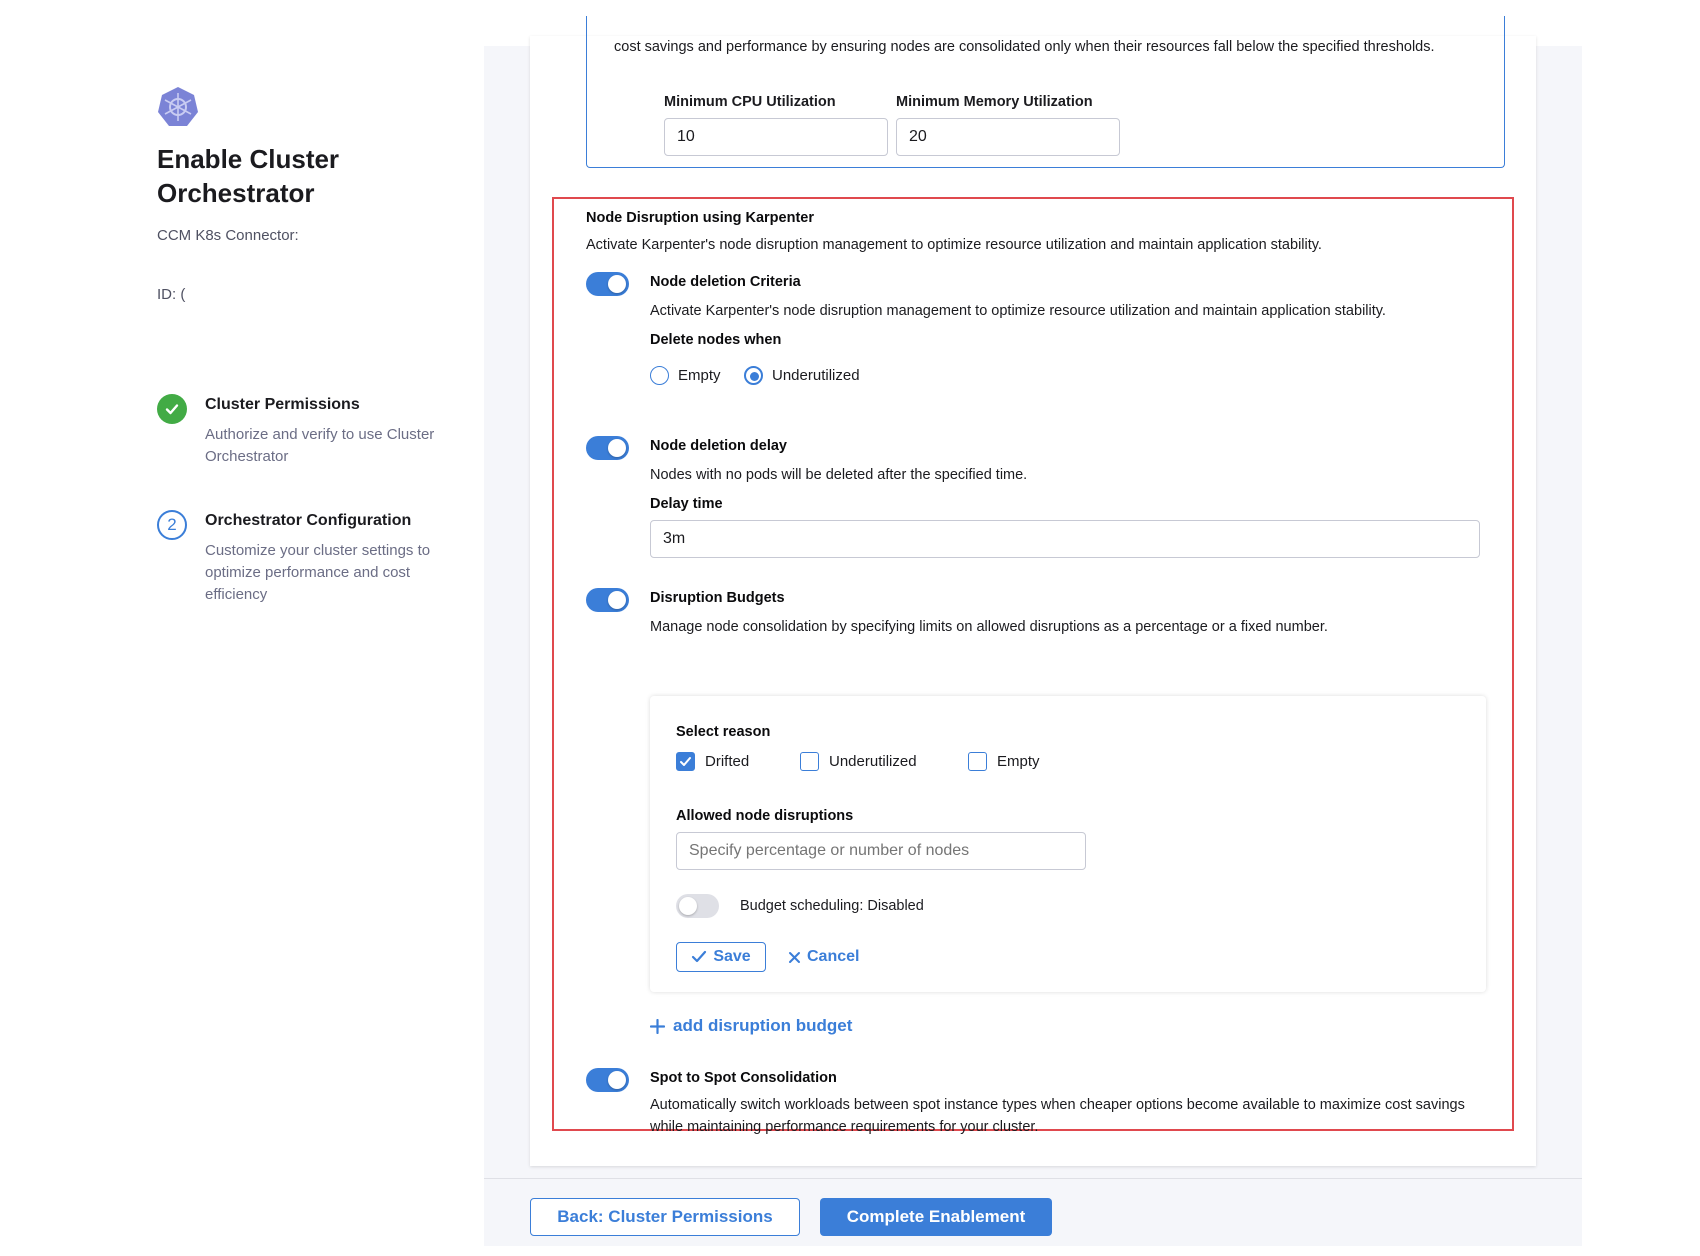 Image resolution: width=1700 pixels, height=1256 pixels. I want to click on allowed-disruptions-label: Allowed node disruptions, so click(765, 816).